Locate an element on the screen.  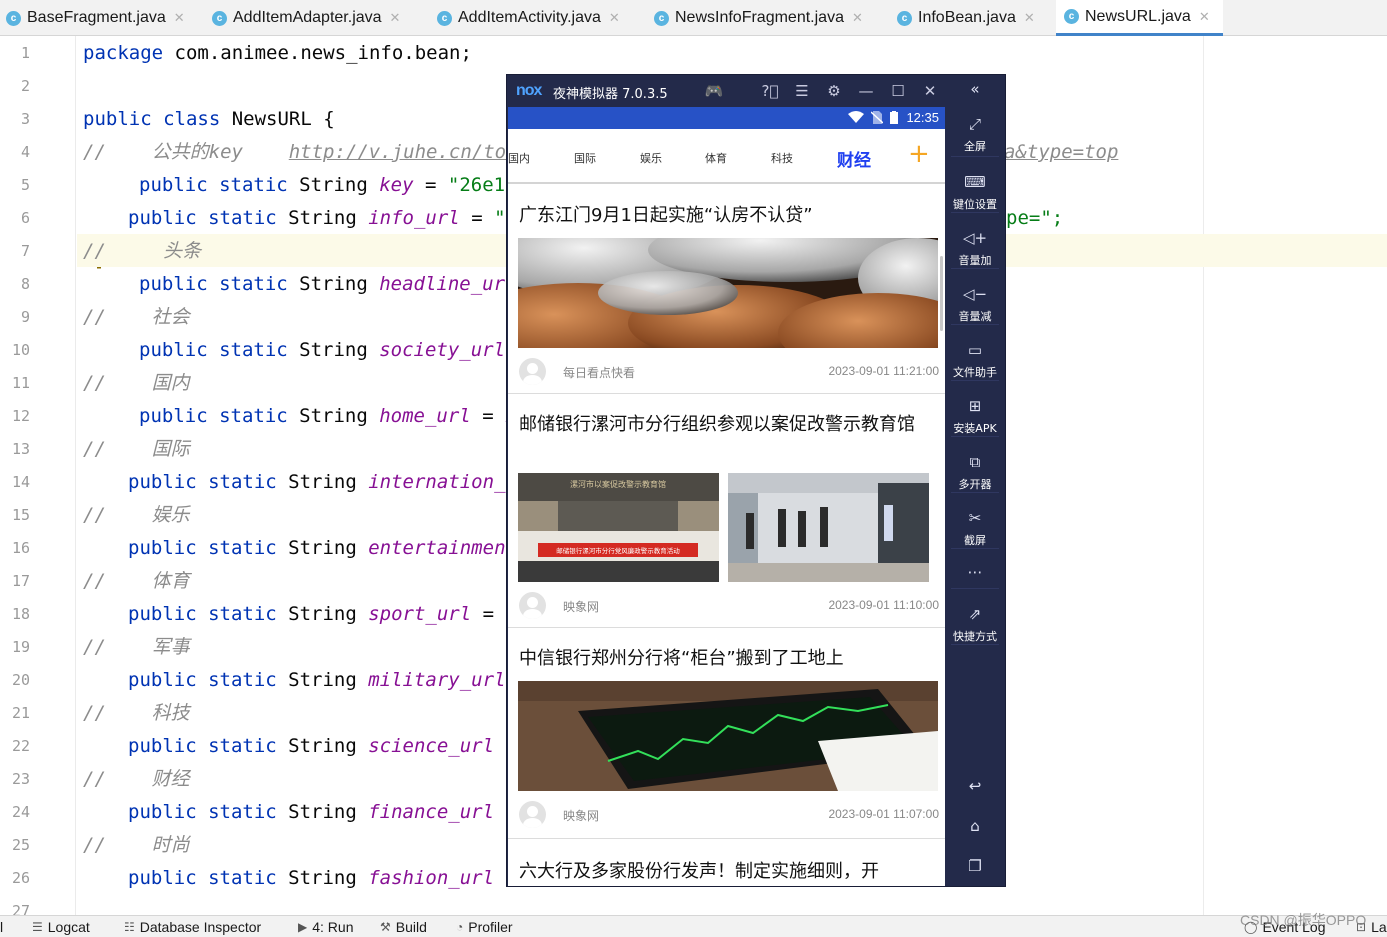
double-chevron-left-icon: « is located at coordinates (975, 89).